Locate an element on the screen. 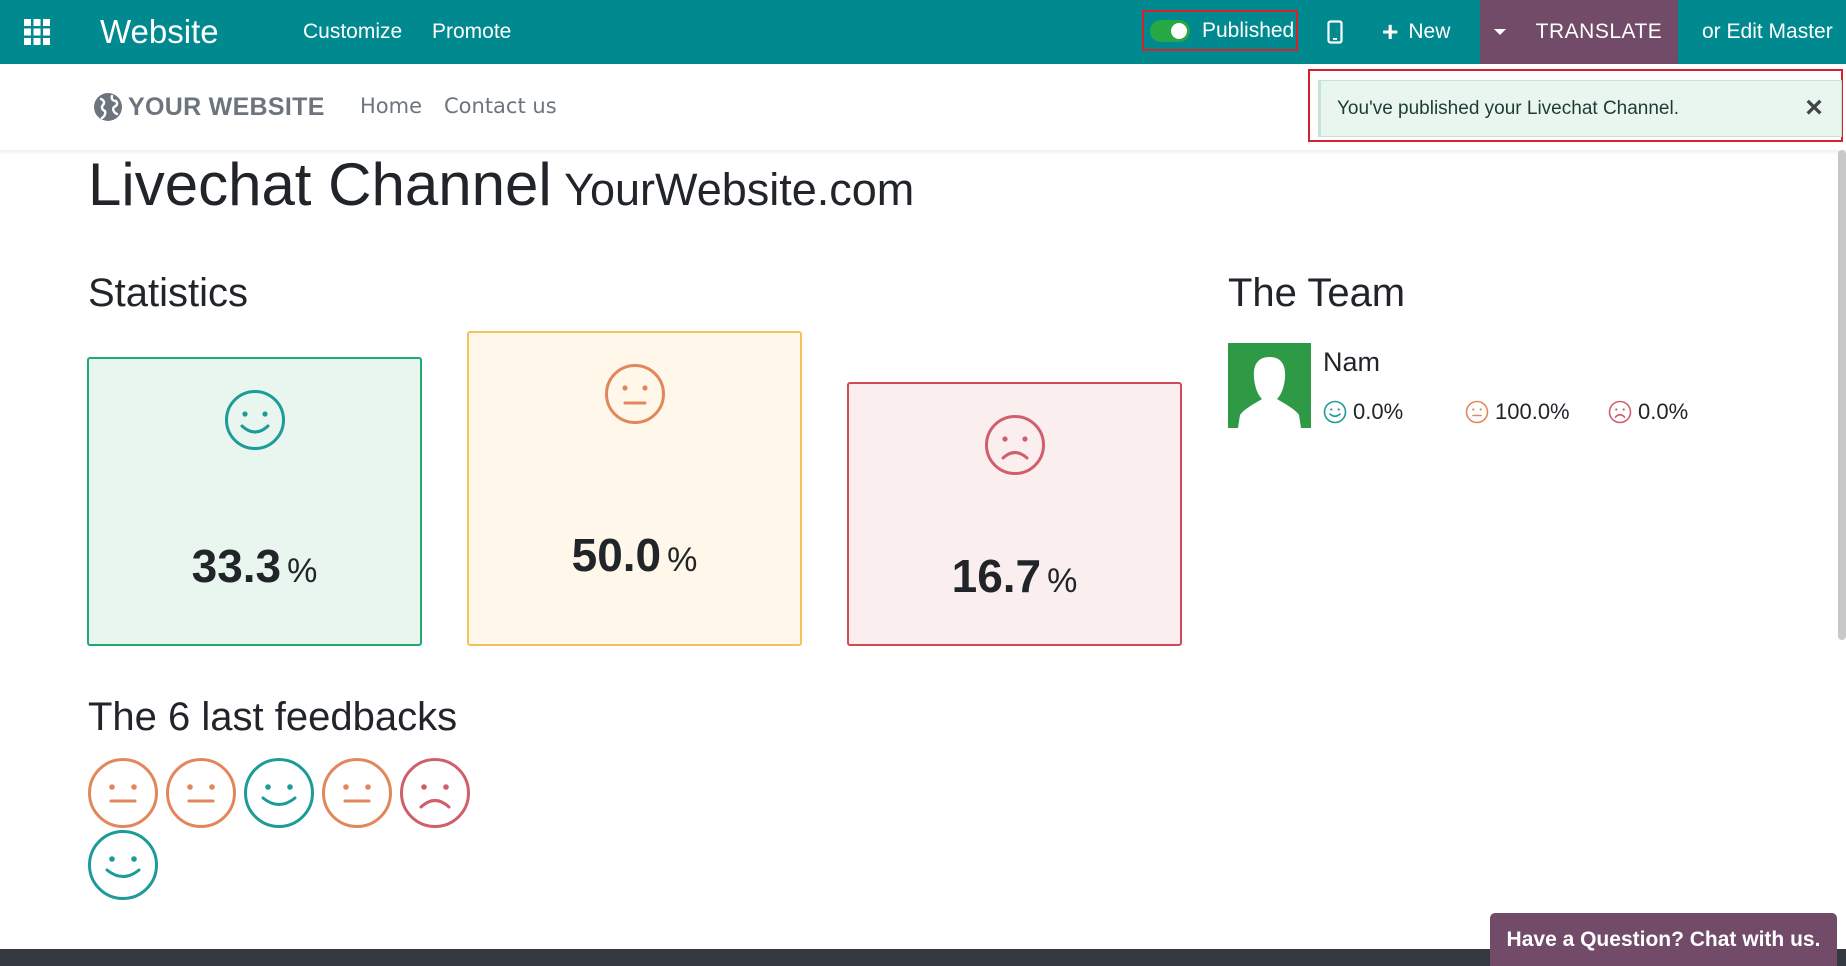 Image resolution: width=1846 pixels, height=966 pixels. rating-value: 100.0% is located at coordinates (1532, 411).